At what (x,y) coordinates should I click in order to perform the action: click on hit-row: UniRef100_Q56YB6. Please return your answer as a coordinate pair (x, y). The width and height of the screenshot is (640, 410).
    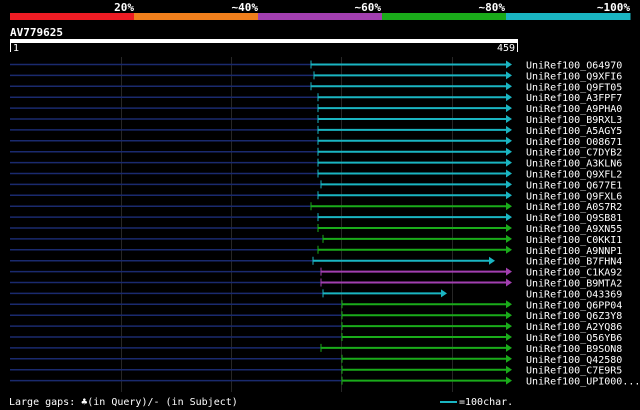
    Looking at the image, I should click on (316, 338).